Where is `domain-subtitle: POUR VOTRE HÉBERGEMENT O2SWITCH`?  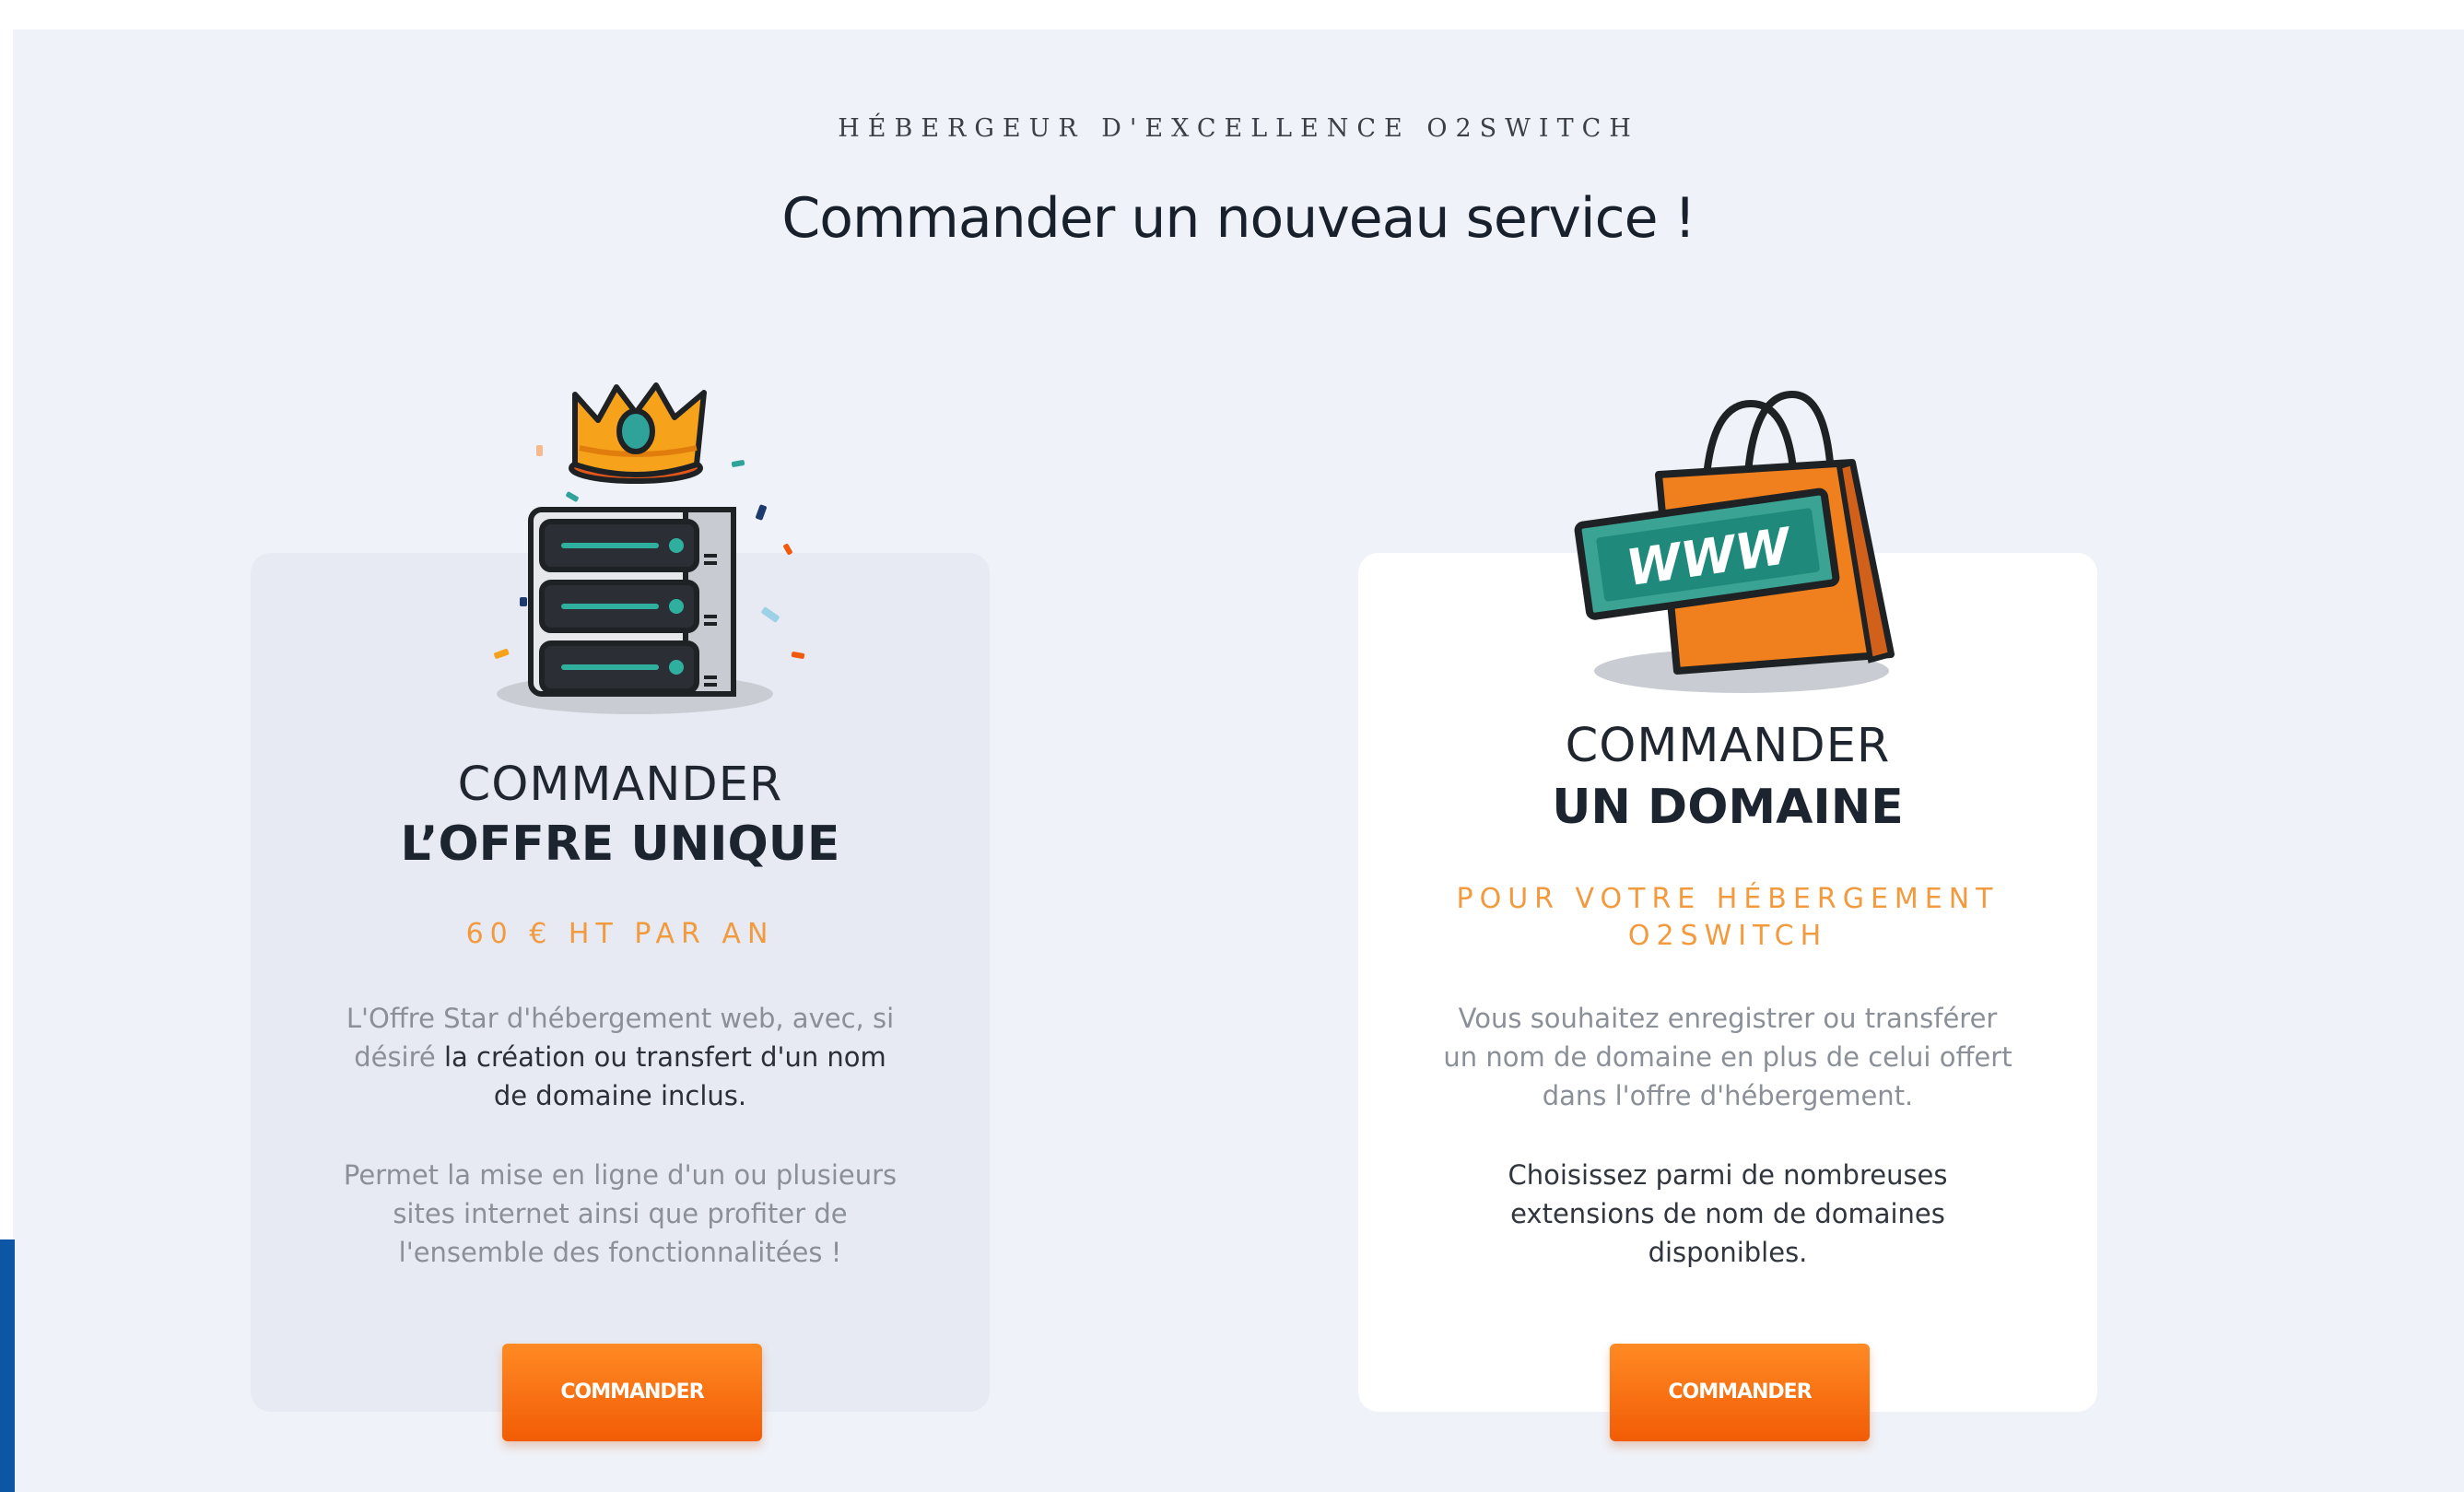 domain-subtitle: POUR VOTRE HÉBERGEMENT O2SWITCH is located at coordinates (1727, 918).